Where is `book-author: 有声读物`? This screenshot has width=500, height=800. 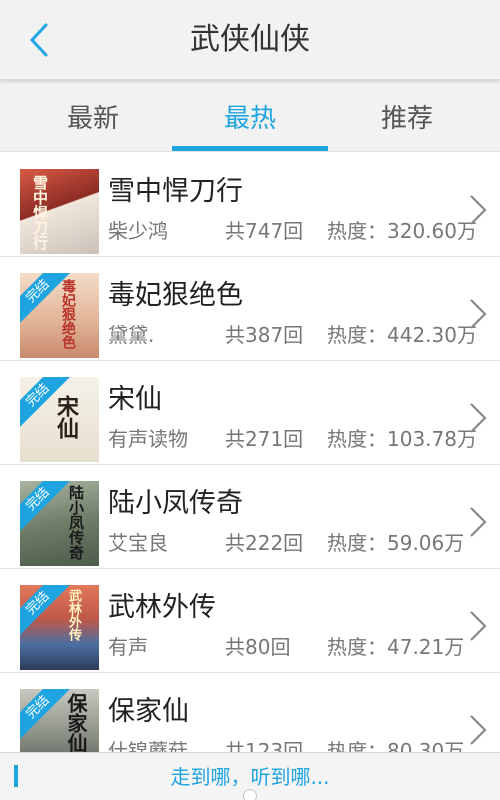 book-author: 有声读物 is located at coordinates (148, 439).